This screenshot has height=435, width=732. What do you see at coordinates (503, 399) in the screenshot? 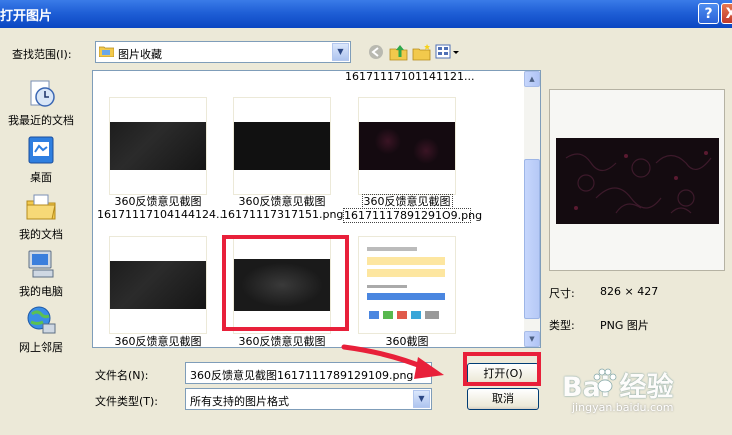
I see `cancel-button: 取消` at bounding box center [503, 399].